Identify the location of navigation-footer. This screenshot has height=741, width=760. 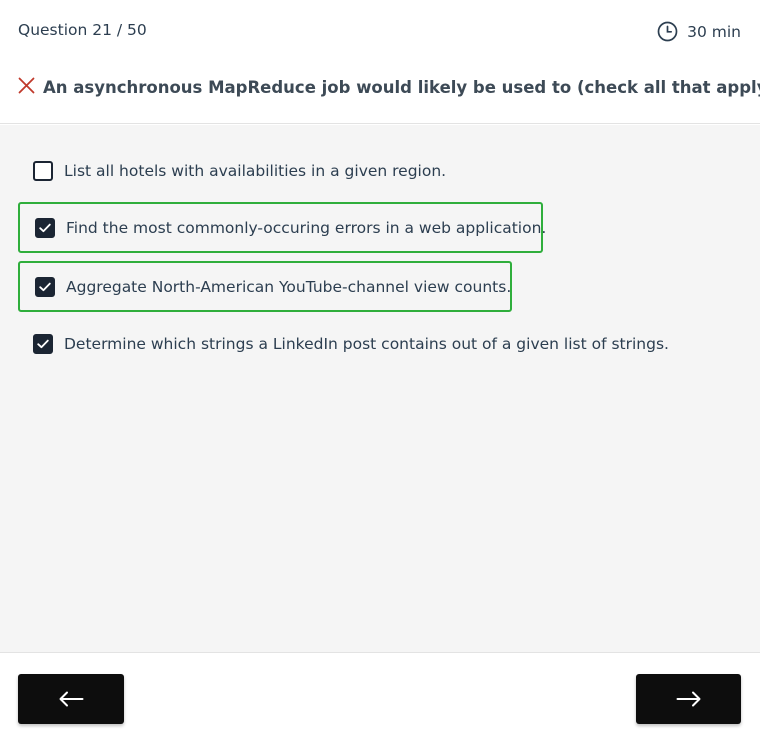
(380, 697).